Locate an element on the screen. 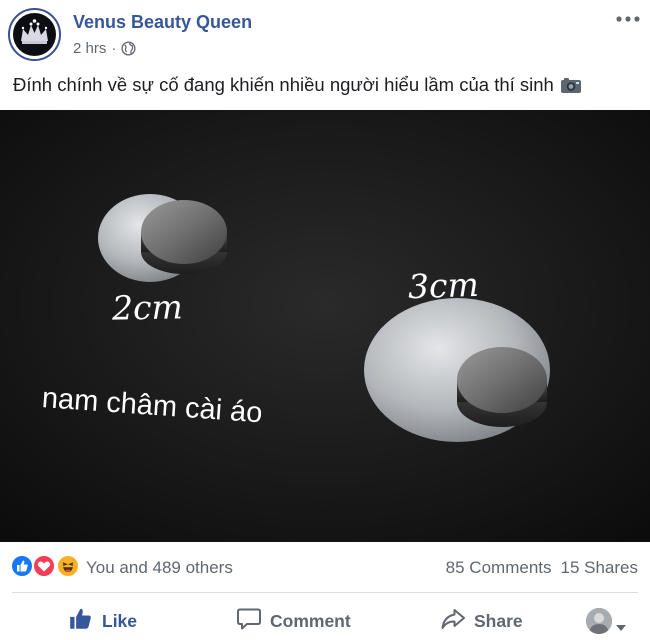 The height and width of the screenshot is (640, 650). post-meta: 2 hrs · is located at coordinates (104, 48).